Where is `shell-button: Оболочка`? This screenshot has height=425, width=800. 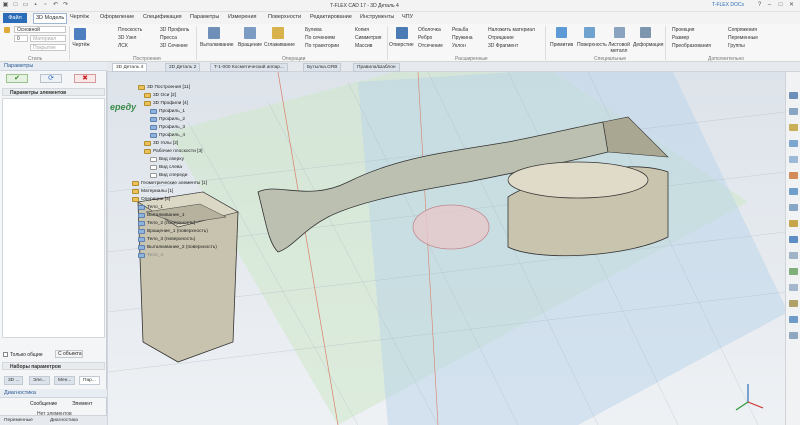 shell-button: Оболочка is located at coordinates (429, 30).